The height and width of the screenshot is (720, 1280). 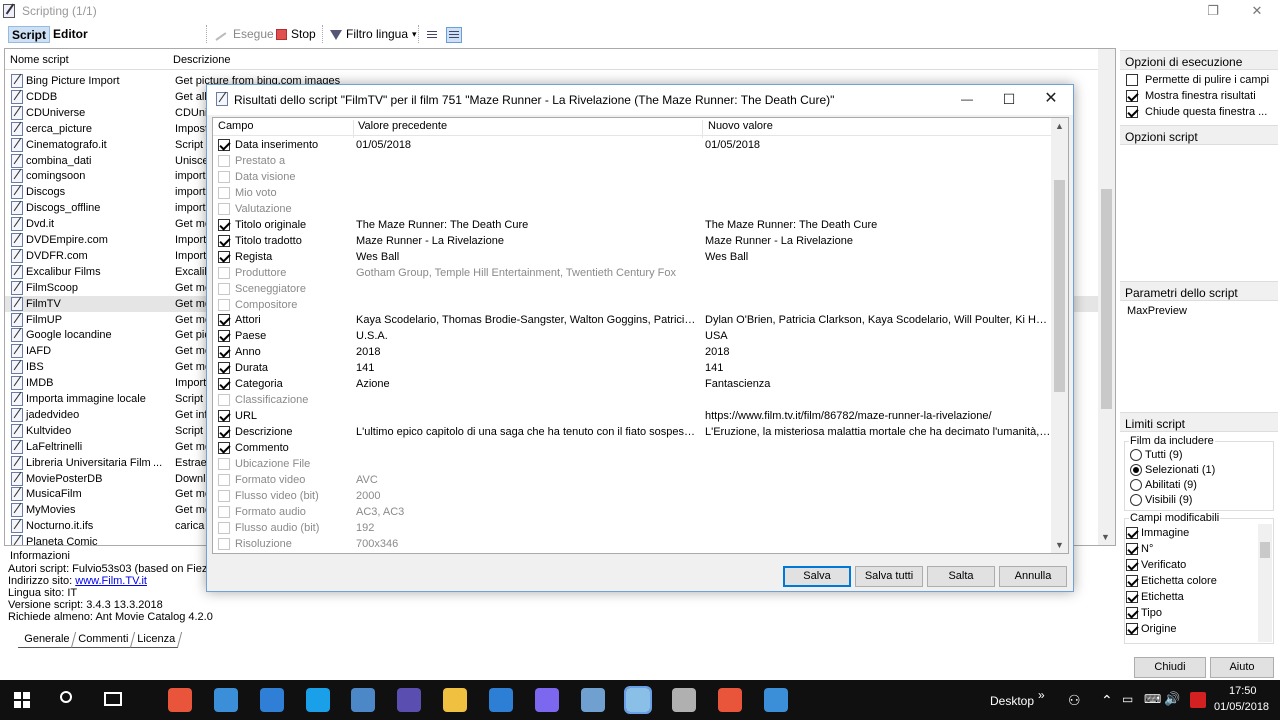 I want to click on result-row: Valutazione, so click(x=633, y=209).